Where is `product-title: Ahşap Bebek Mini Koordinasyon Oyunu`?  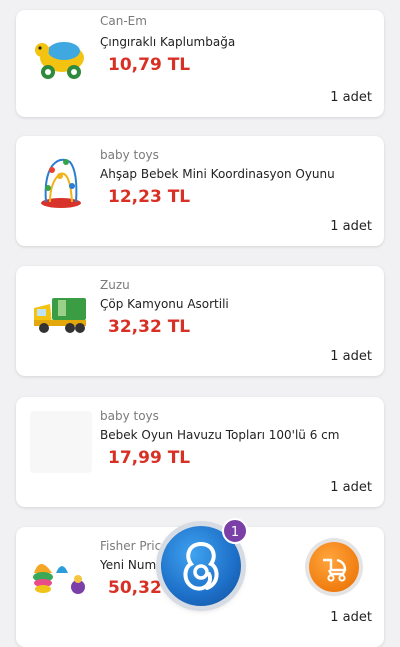 product-title: Ahşap Bebek Mini Koordinasyon Oyunu is located at coordinates (217, 174).